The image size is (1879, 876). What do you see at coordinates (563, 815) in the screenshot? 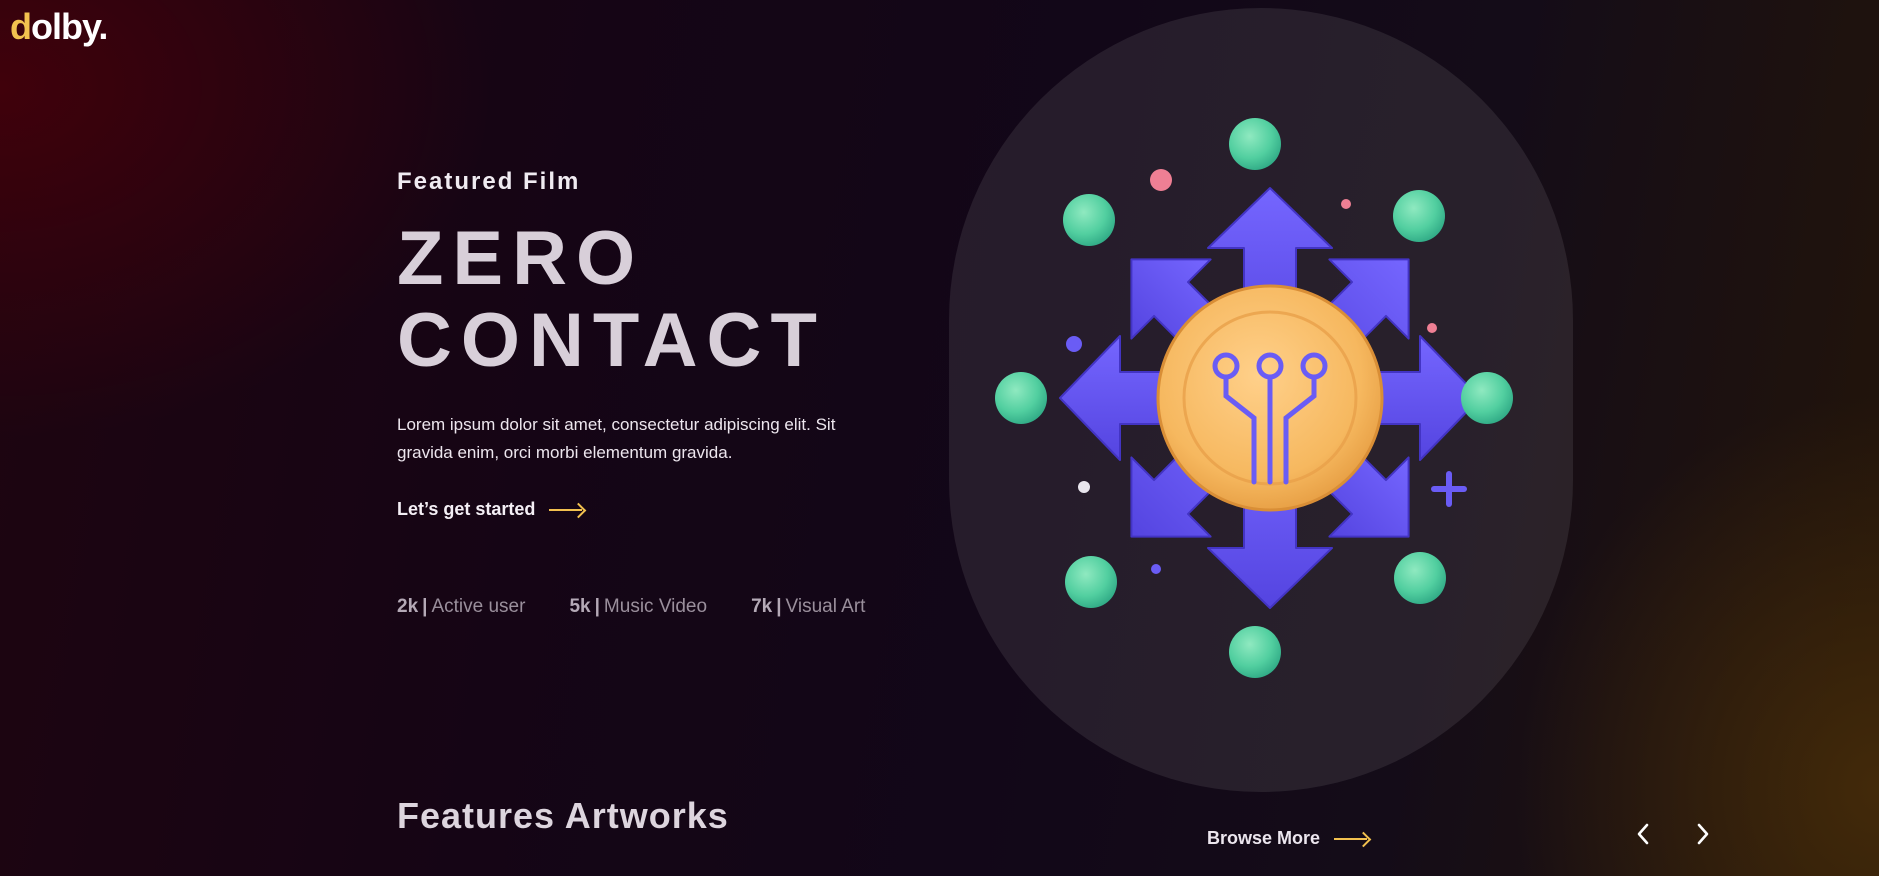
I see `features-section-title: Features Artworks` at bounding box center [563, 815].